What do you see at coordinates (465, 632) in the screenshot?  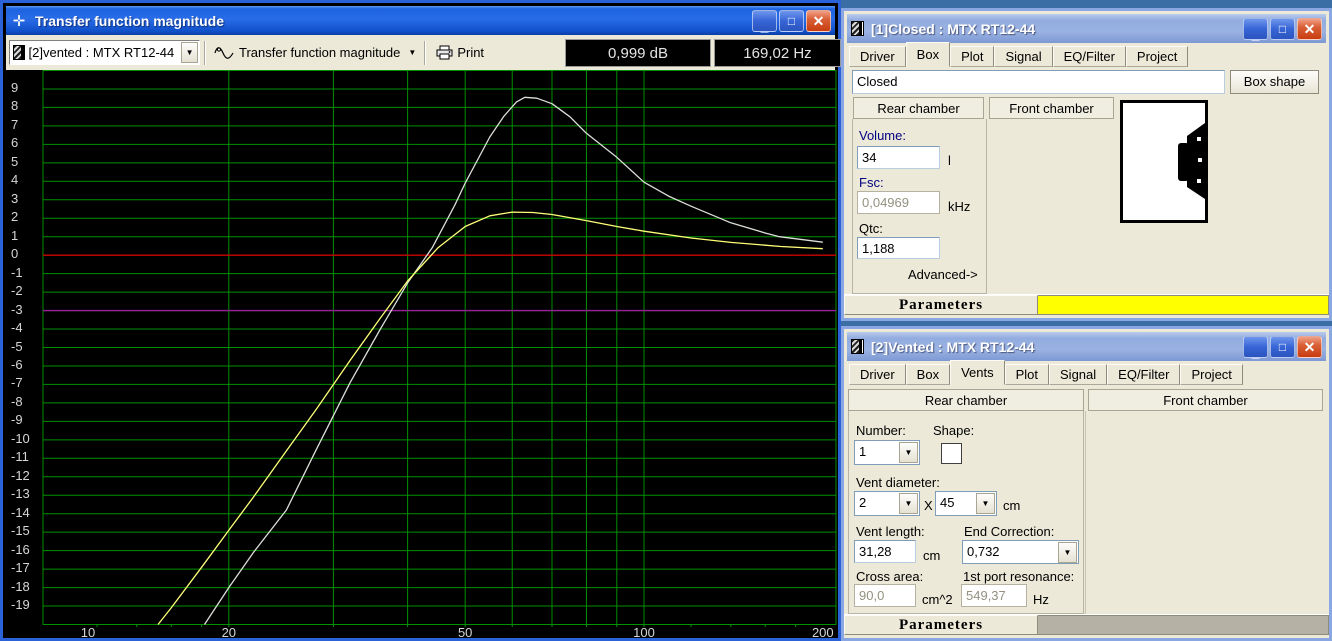 I see `x-tick-label: 50` at bounding box center [465, 632].